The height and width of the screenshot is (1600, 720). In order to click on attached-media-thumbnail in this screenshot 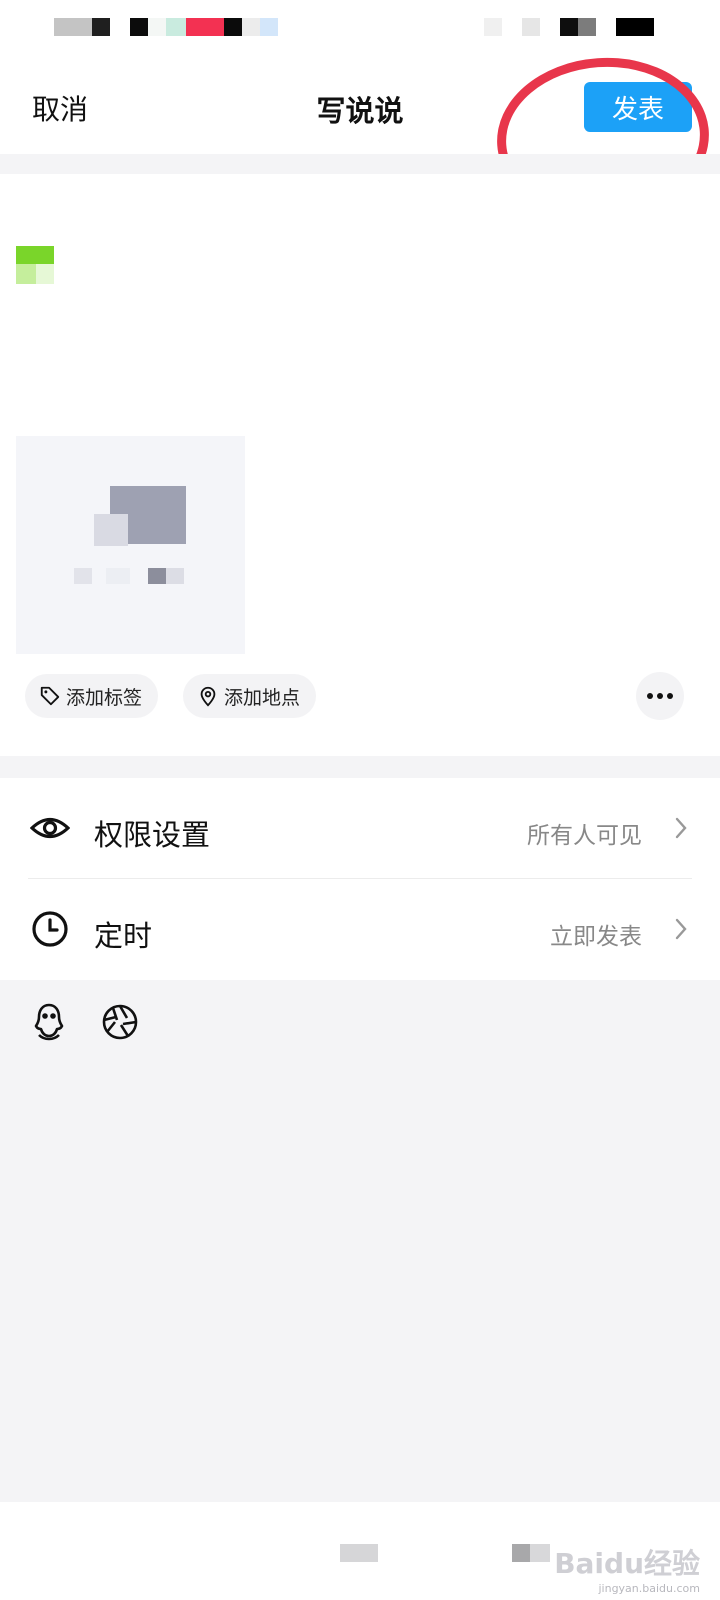, I will do `click(130, 545)`.